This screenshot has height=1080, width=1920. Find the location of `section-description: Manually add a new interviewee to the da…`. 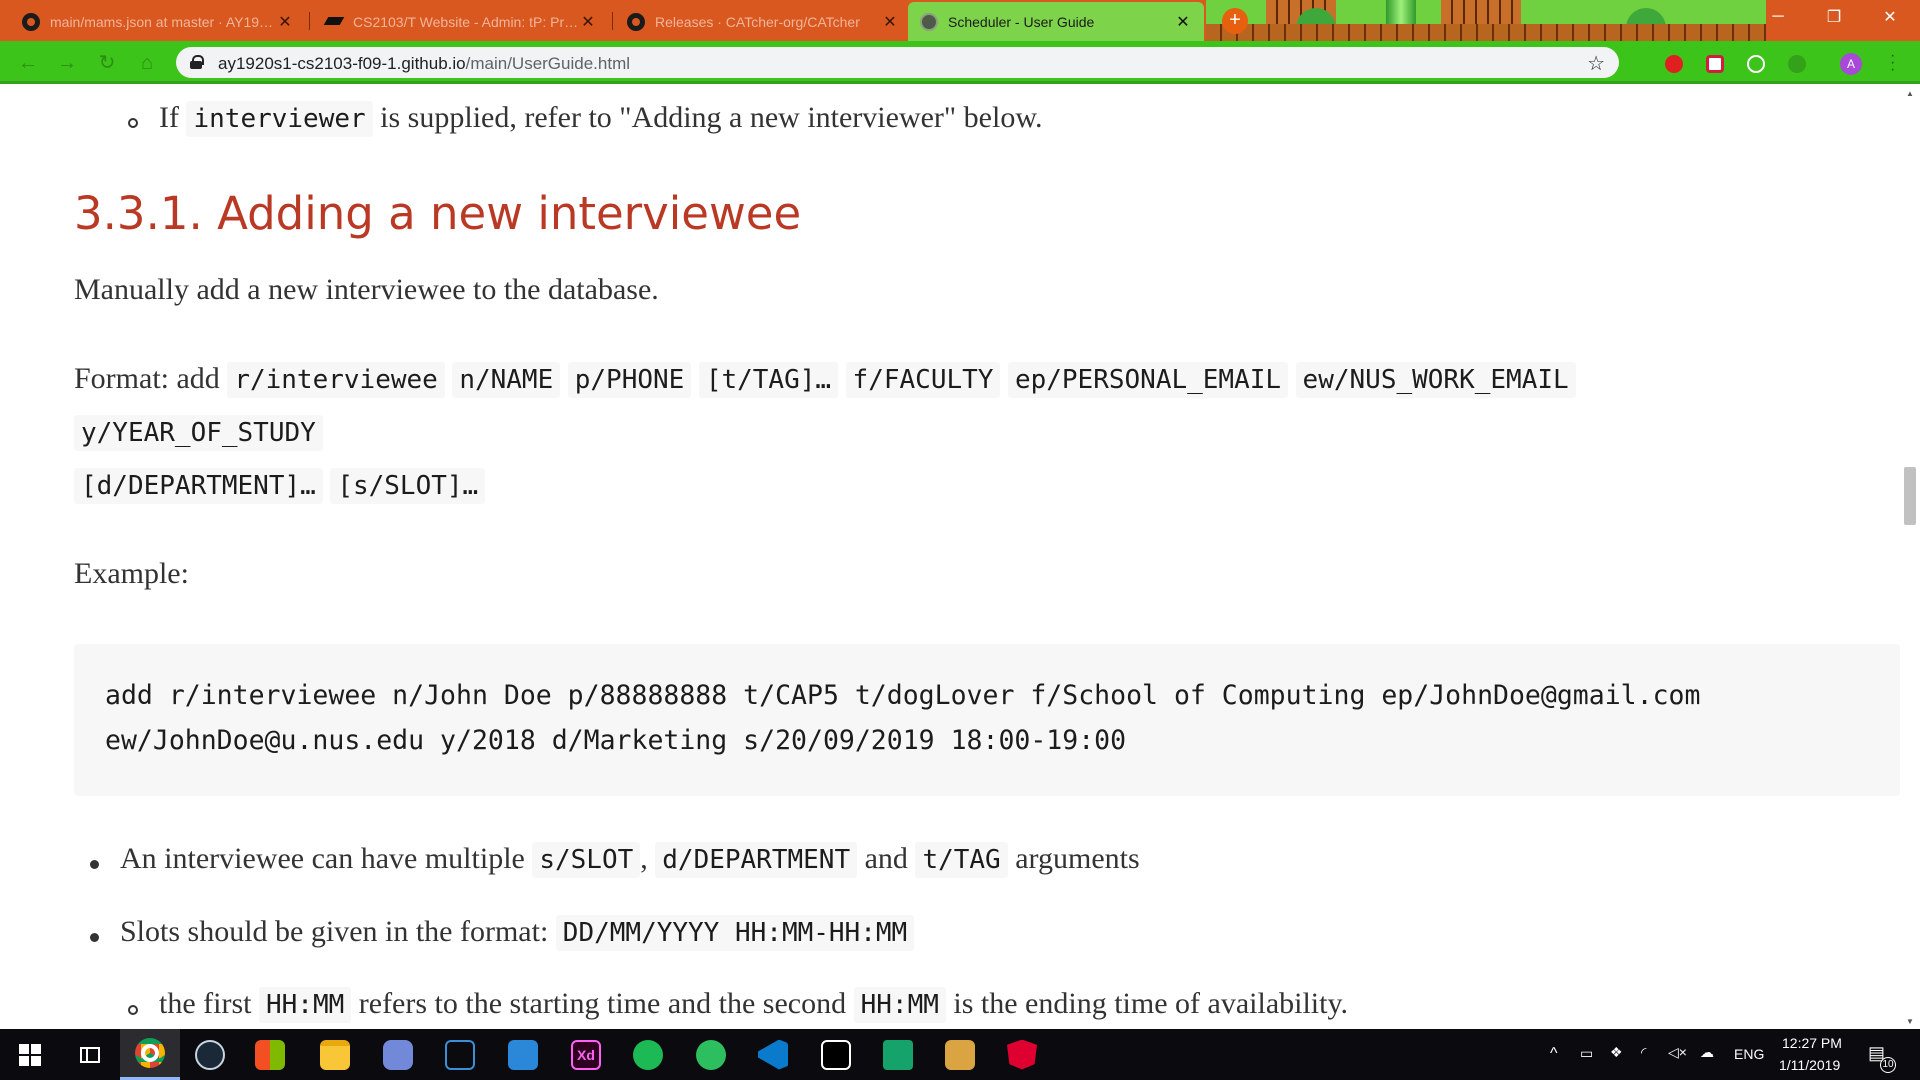

section-description: Manually add a new interviewee to the da… is located at coordinates (366, 289).